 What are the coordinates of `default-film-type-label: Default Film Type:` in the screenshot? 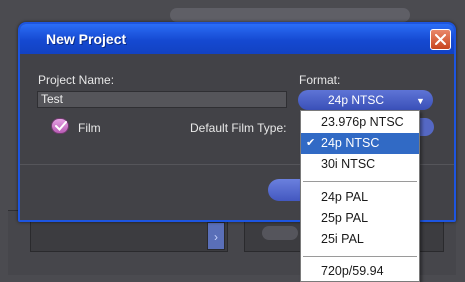 It's located at (238, 128).